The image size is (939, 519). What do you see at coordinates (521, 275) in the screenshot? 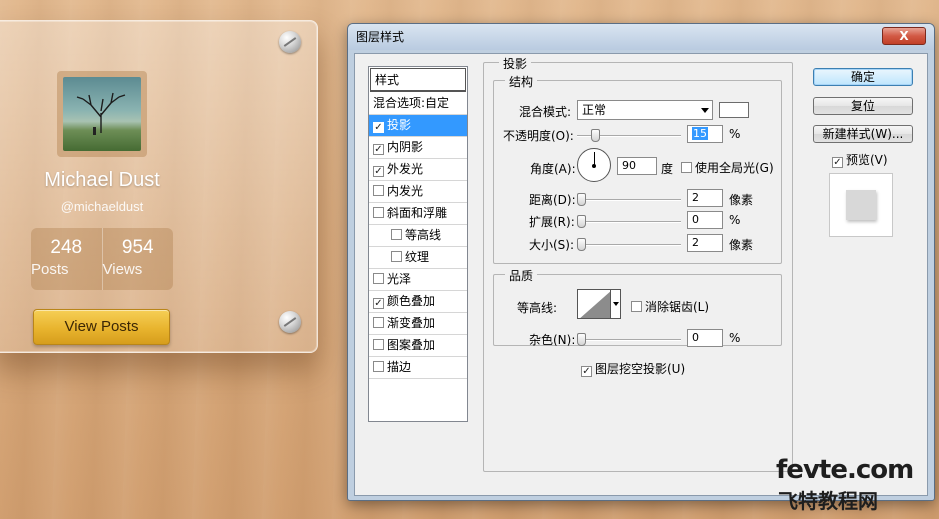
I see `quality-title: 品质` at bounding box center [521, 275].